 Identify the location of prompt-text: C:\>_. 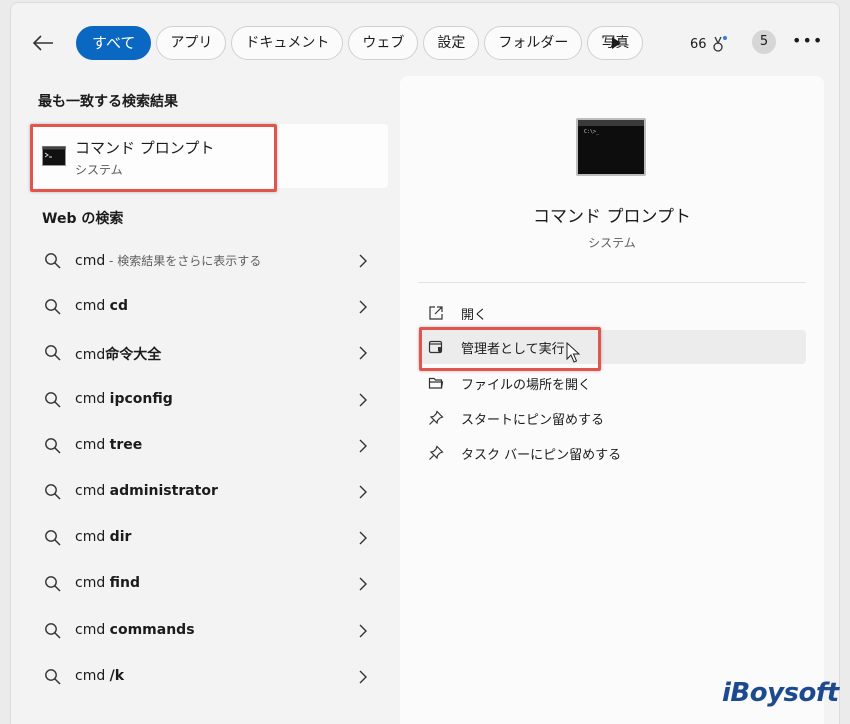
(592, 132).